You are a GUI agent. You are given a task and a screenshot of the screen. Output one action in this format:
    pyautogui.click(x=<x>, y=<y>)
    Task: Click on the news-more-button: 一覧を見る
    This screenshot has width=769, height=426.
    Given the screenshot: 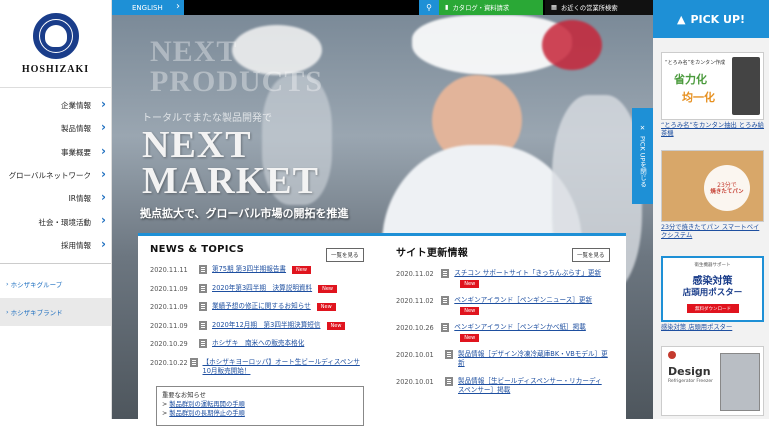 What is the action you would take?
    pyautogui.click(x=345, y=255)
    